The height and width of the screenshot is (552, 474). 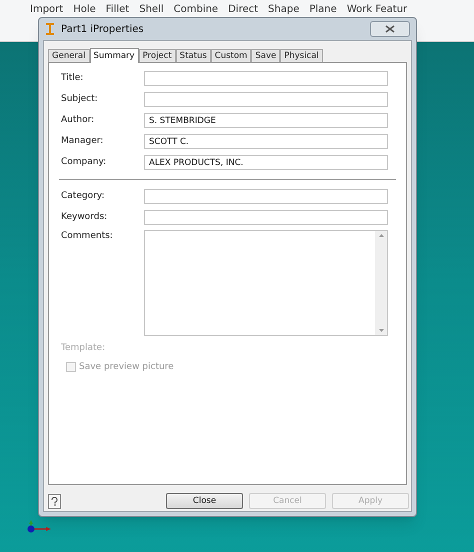 I want to click on field-label: Subject:, so click(x=80, y=99).